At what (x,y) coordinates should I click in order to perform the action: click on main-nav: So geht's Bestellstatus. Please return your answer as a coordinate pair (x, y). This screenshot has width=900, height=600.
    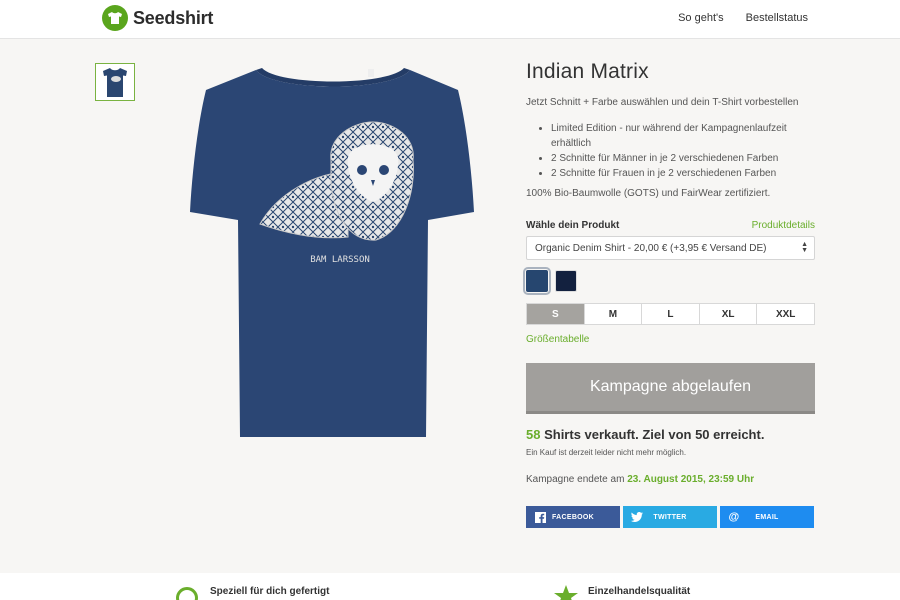
    Looking at the image, I should click on (743, 18).